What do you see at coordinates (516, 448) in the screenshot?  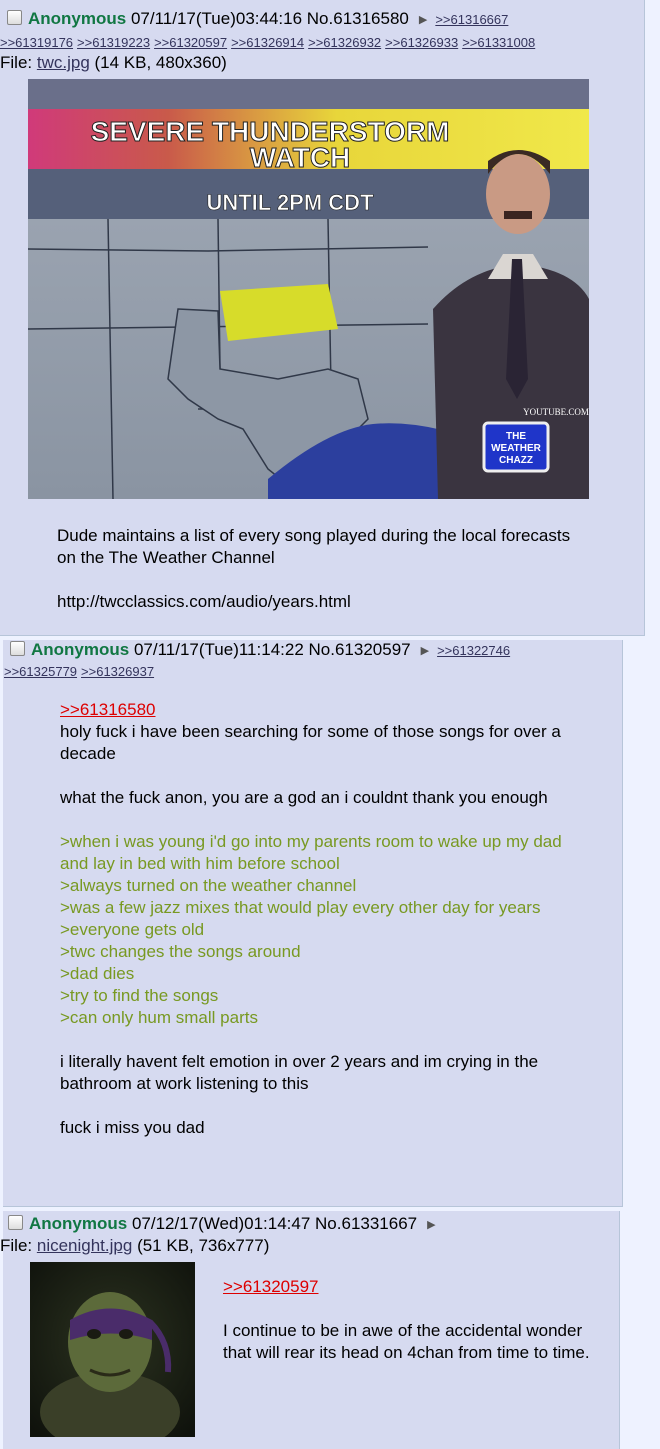 I see `logo-line-2: WEATHER` at bounding box center [516, 448].